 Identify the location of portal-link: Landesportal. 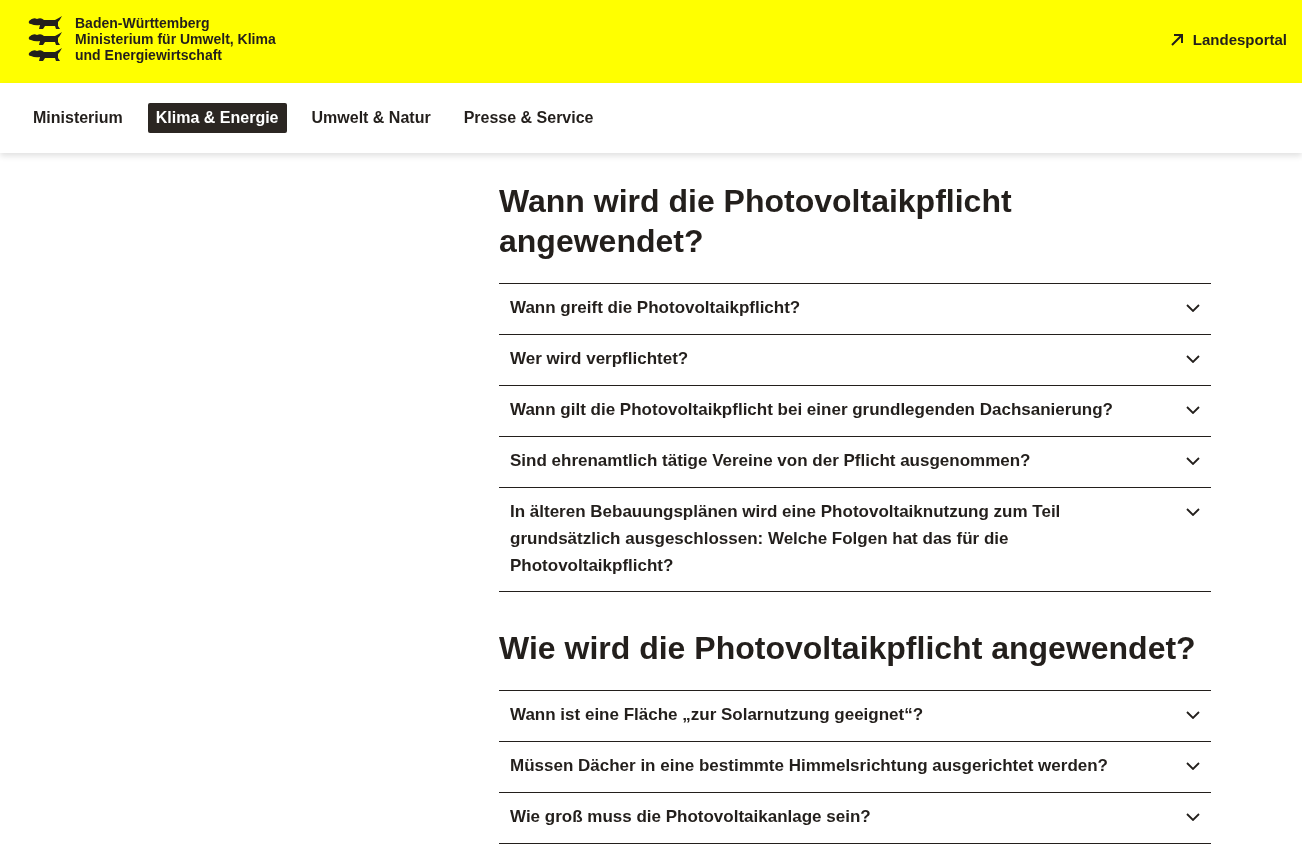
(1228, 39).